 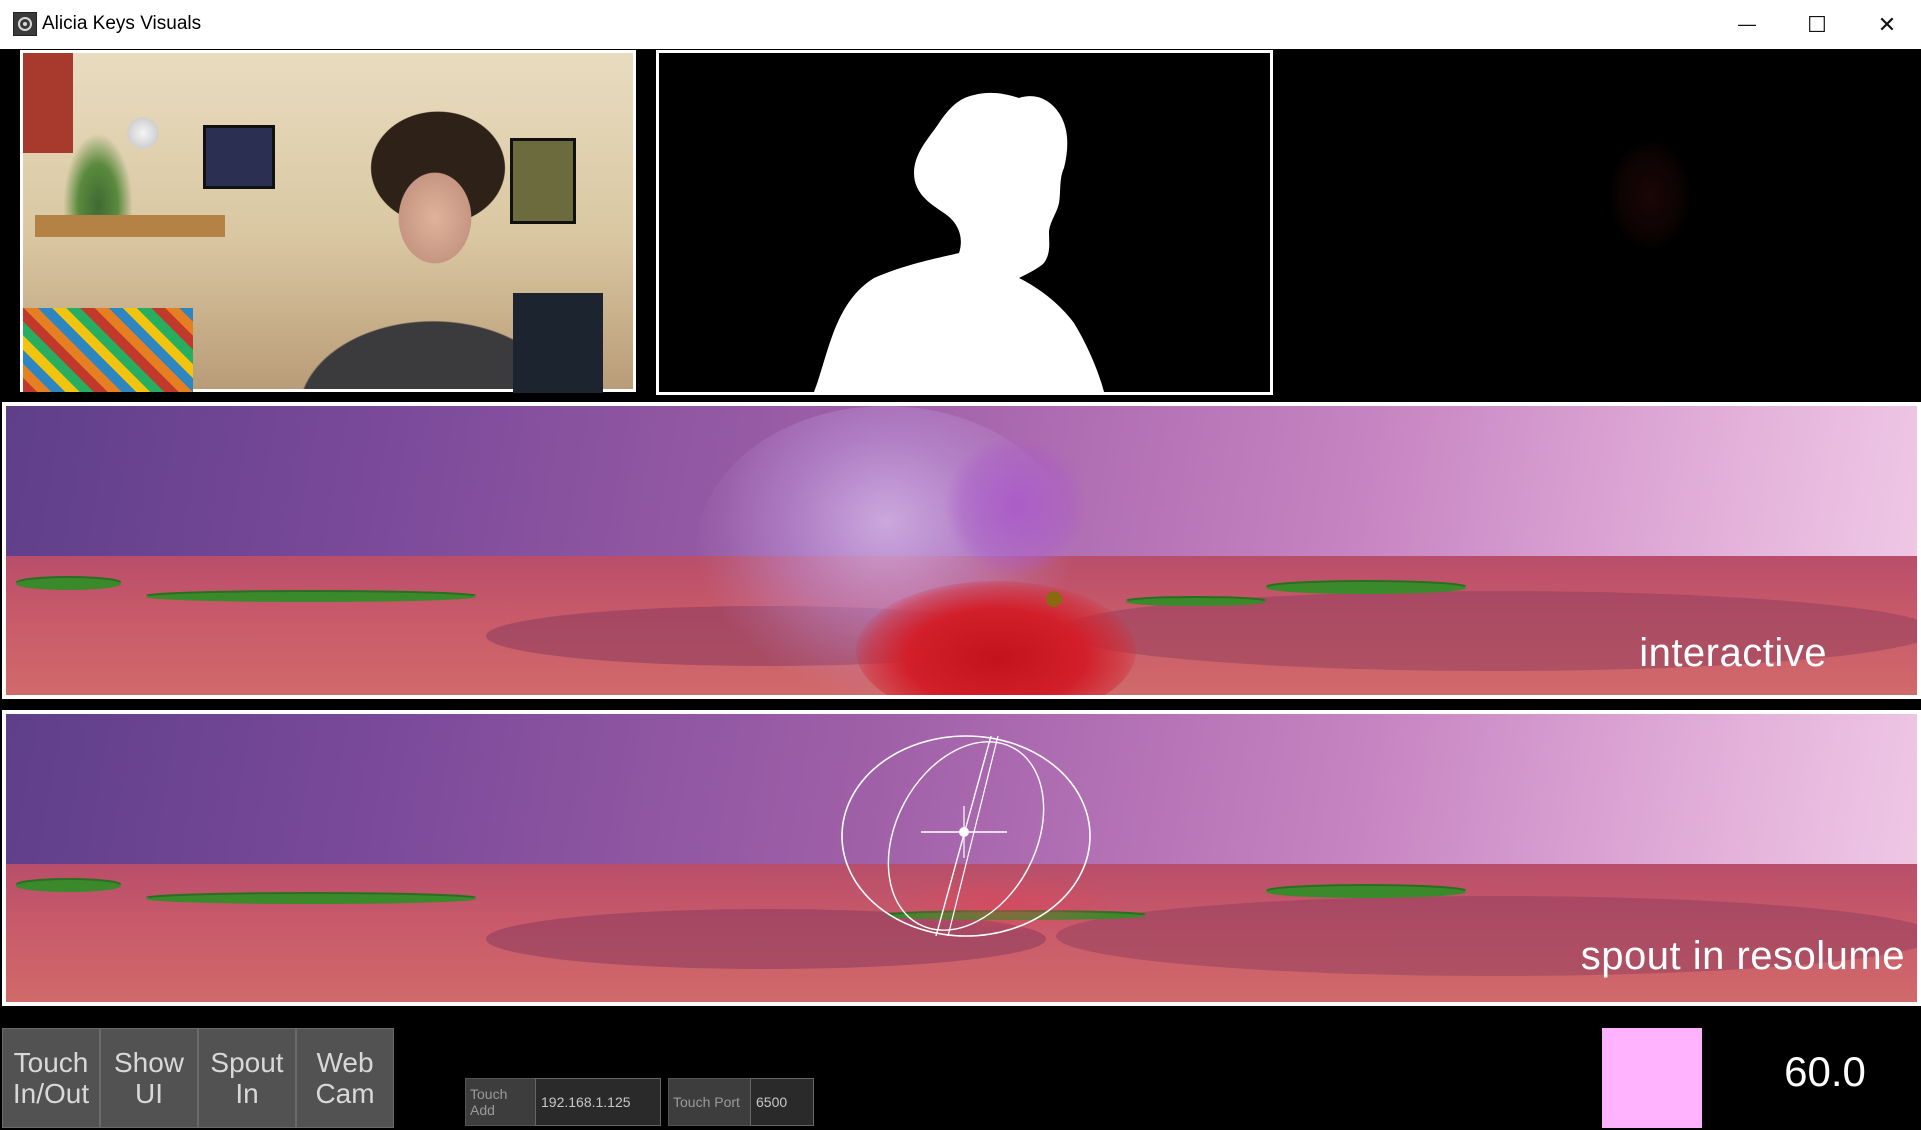 I want to click on button-label: Web, so click(x=345, y=1062).